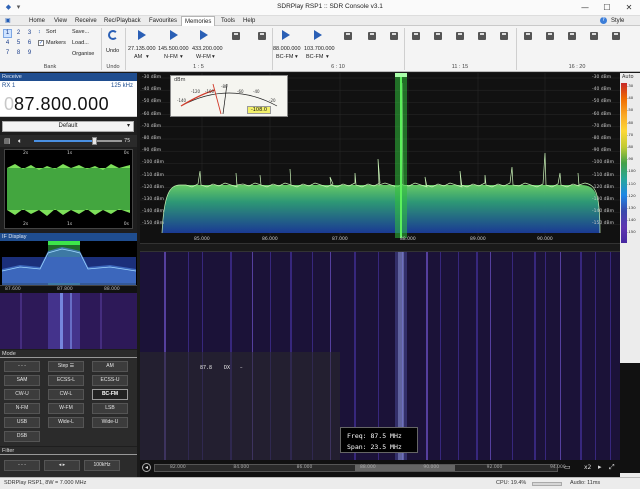 The image size is (640, 489). Describe the element at coordinates (110, 366) in the screenshot. I see `mode-button-am: AM` at that location.